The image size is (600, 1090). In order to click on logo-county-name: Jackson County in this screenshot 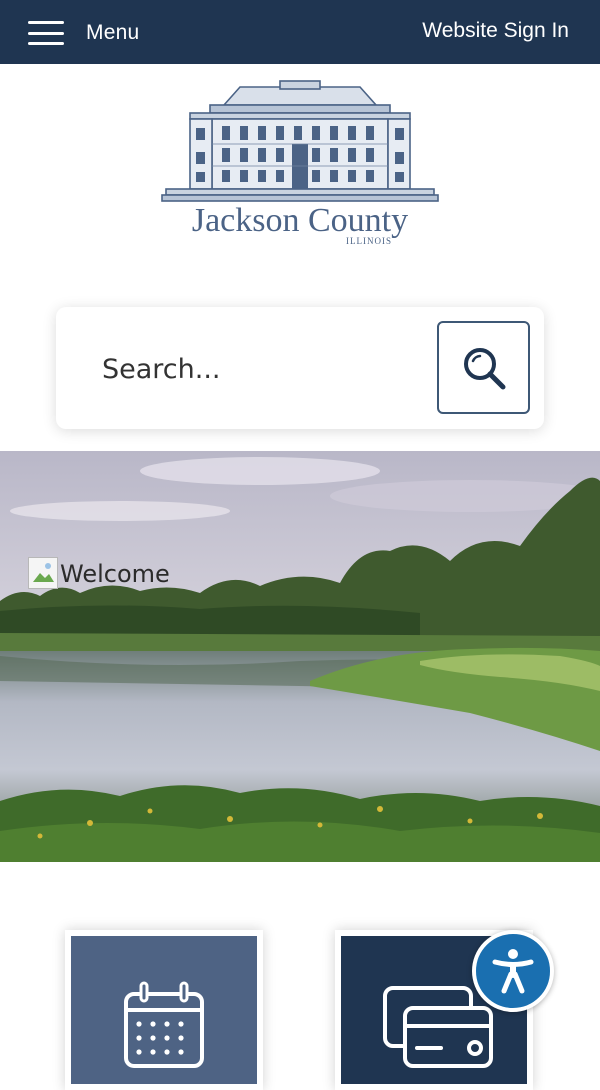, I will do `click(300, 220)`.